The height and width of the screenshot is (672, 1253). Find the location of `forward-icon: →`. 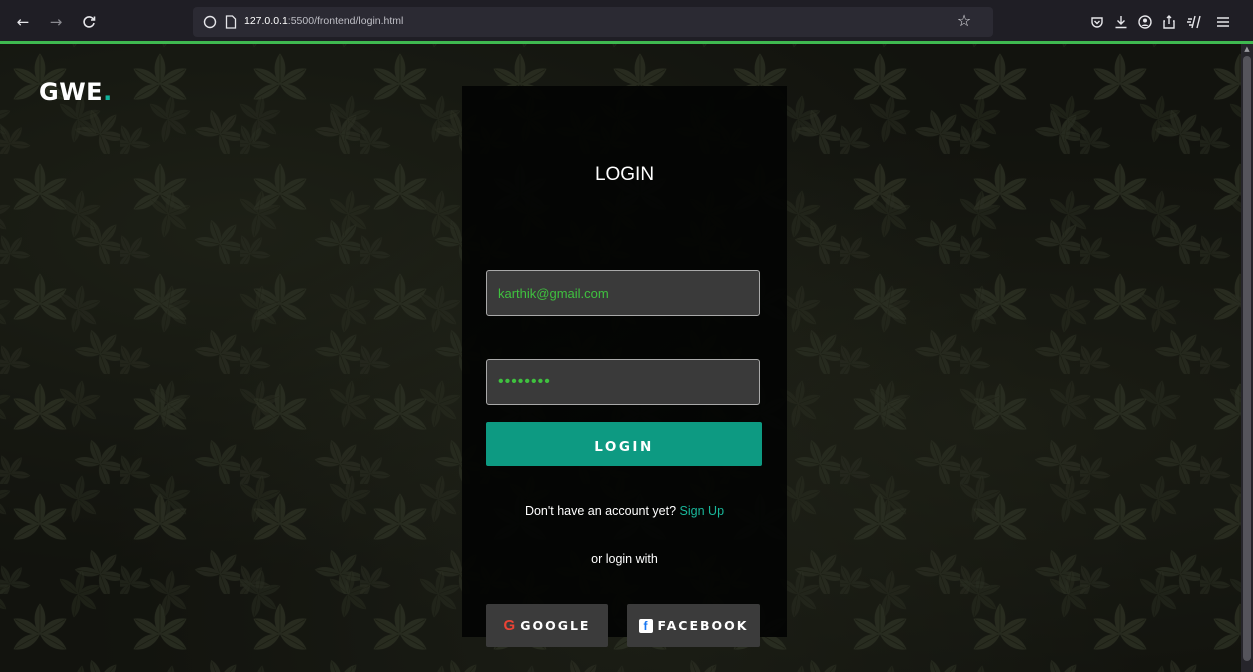

forward-icon: → is located at coordinates (56, 22).